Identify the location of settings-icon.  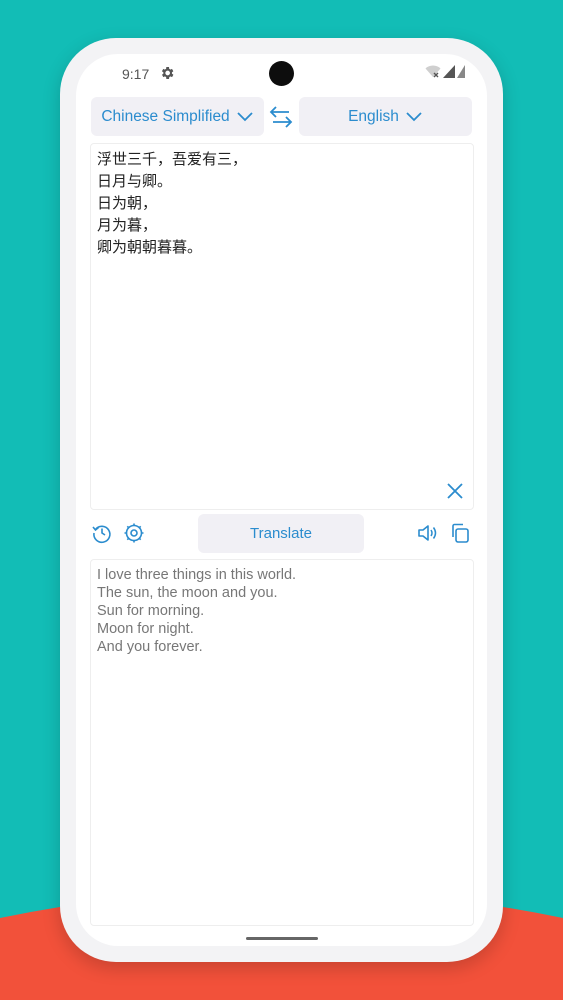
(134, 533).